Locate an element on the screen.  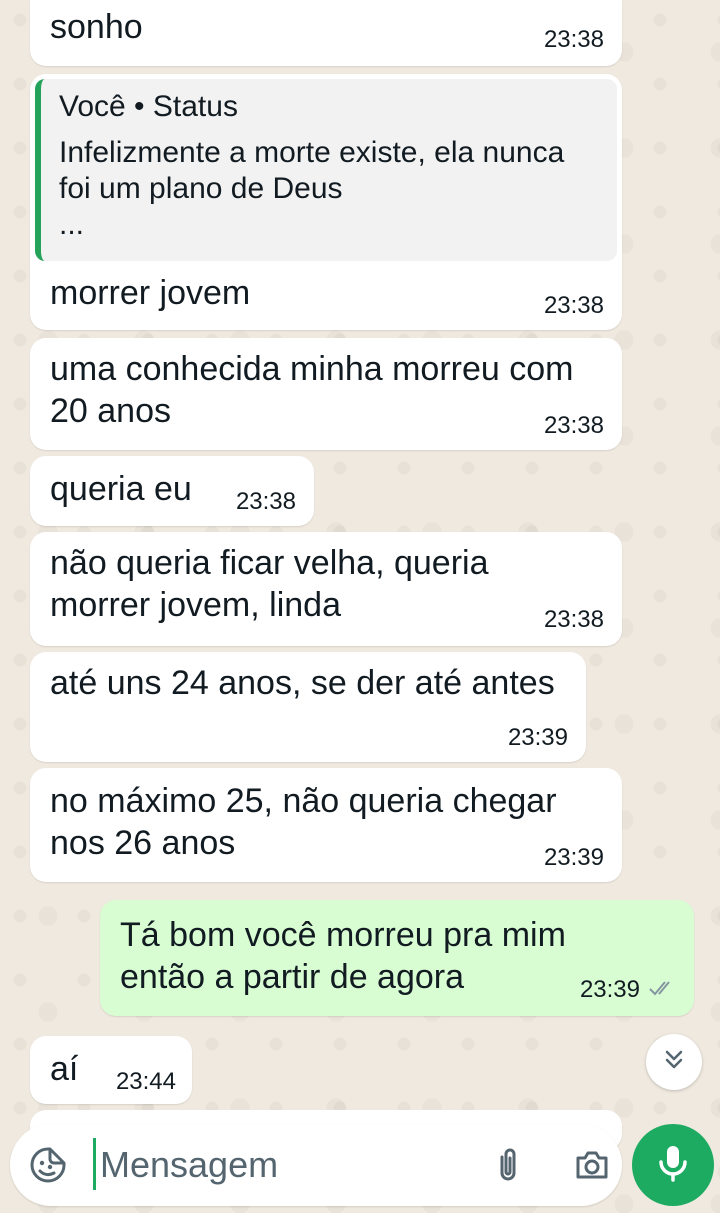
message-composer: Mensagem is located at coordinates (316, 1165).